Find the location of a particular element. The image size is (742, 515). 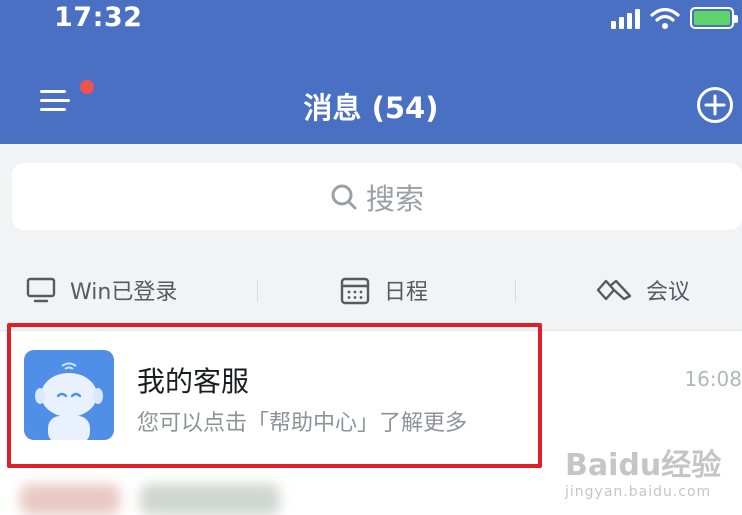

status-time: 17:32 is located at coordinates (98, 17).